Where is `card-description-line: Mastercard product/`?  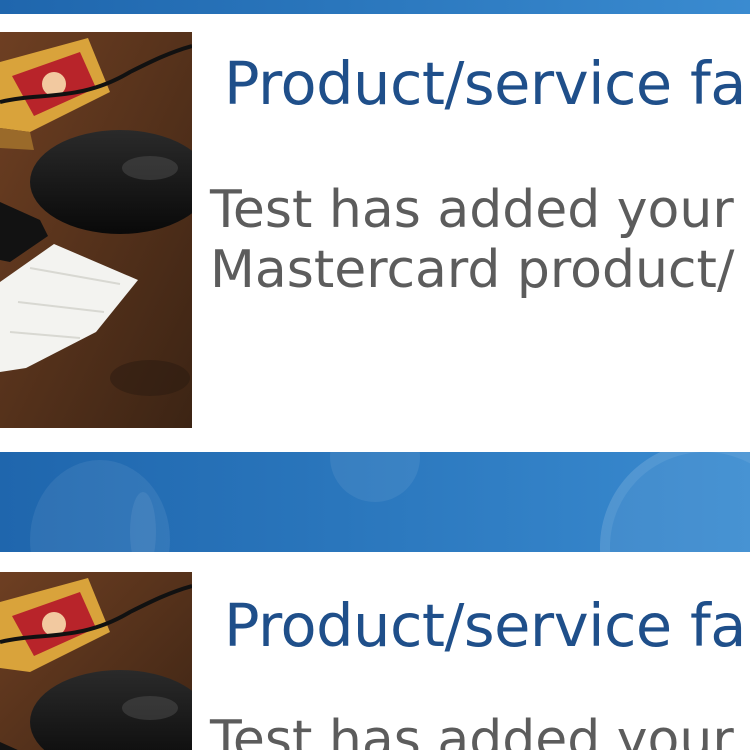 card-description-line: Mastercard product/ is located at coordinates (472, 270).